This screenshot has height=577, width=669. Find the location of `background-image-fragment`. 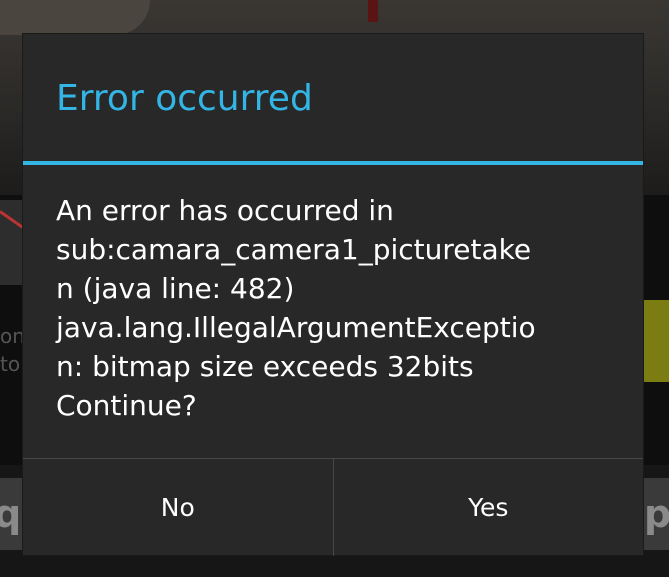

background-image-fragment is located at coordinates (75, 17).